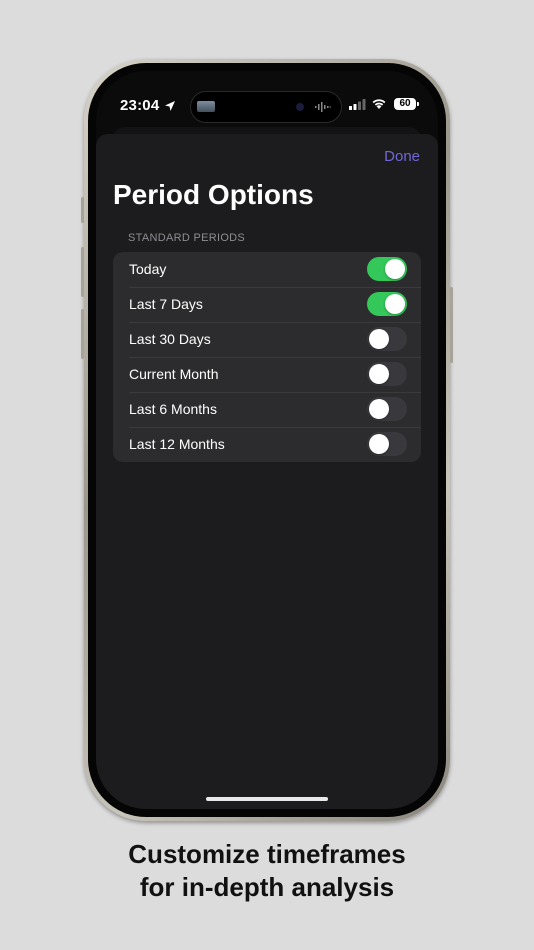  What do you see at coordinates (166, 304) in the screenshot?
I see `period-label: Last 7 Days` at bounding box center [166, 304].